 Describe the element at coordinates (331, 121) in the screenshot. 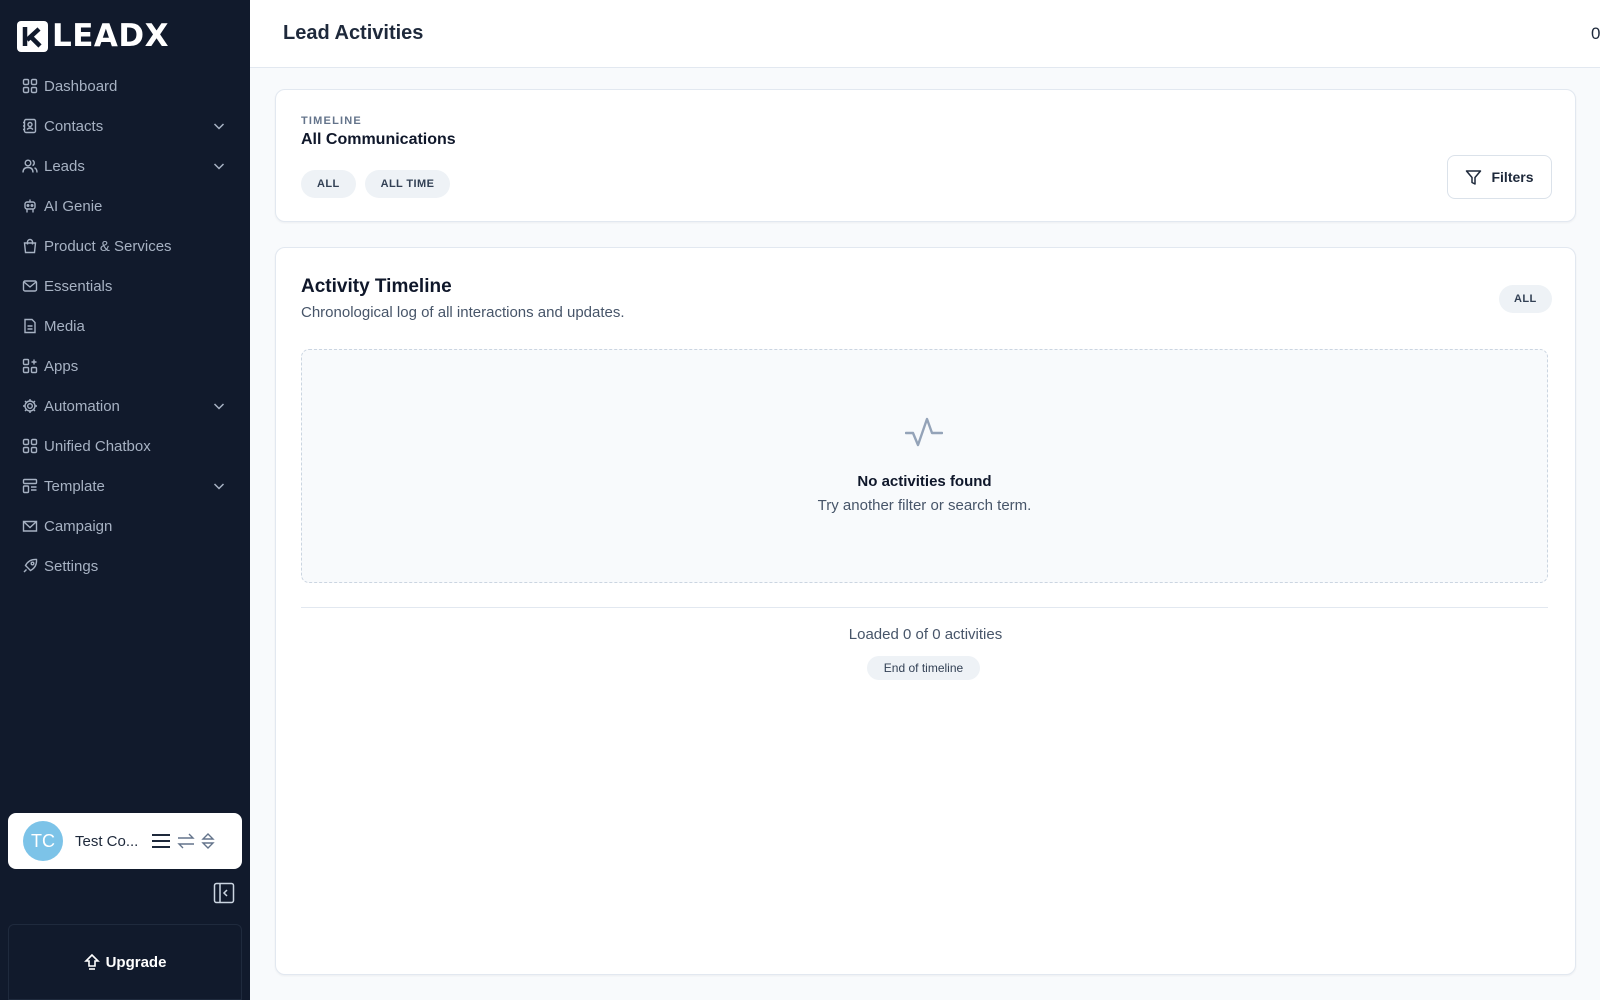

I see `card-eyebrow: TIMELINE` at that location.